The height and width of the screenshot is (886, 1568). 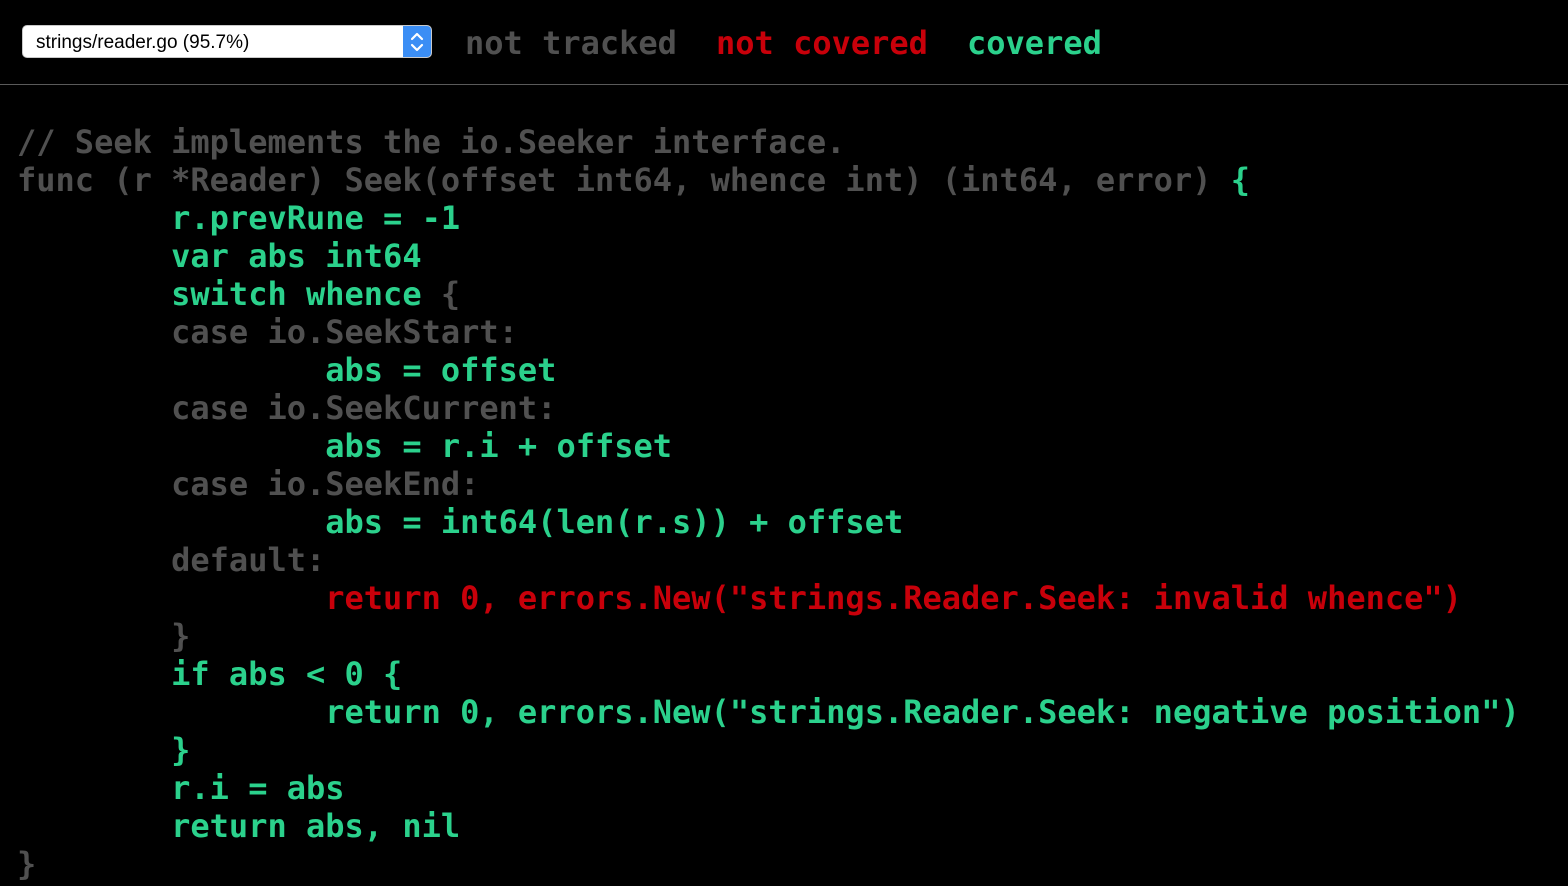 What do you see at coordinates (287, 370) in the screenshot?
I see `code-segment-covered: abs = offset` at bounding box center [287, 370].